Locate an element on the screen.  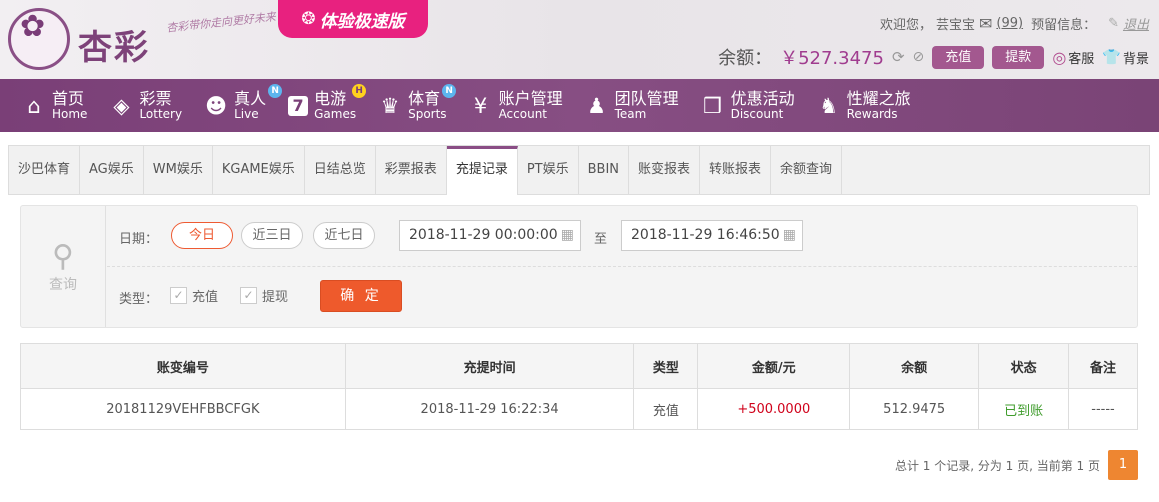
speed-icon: ❂ is located at coordinates (308, 19).